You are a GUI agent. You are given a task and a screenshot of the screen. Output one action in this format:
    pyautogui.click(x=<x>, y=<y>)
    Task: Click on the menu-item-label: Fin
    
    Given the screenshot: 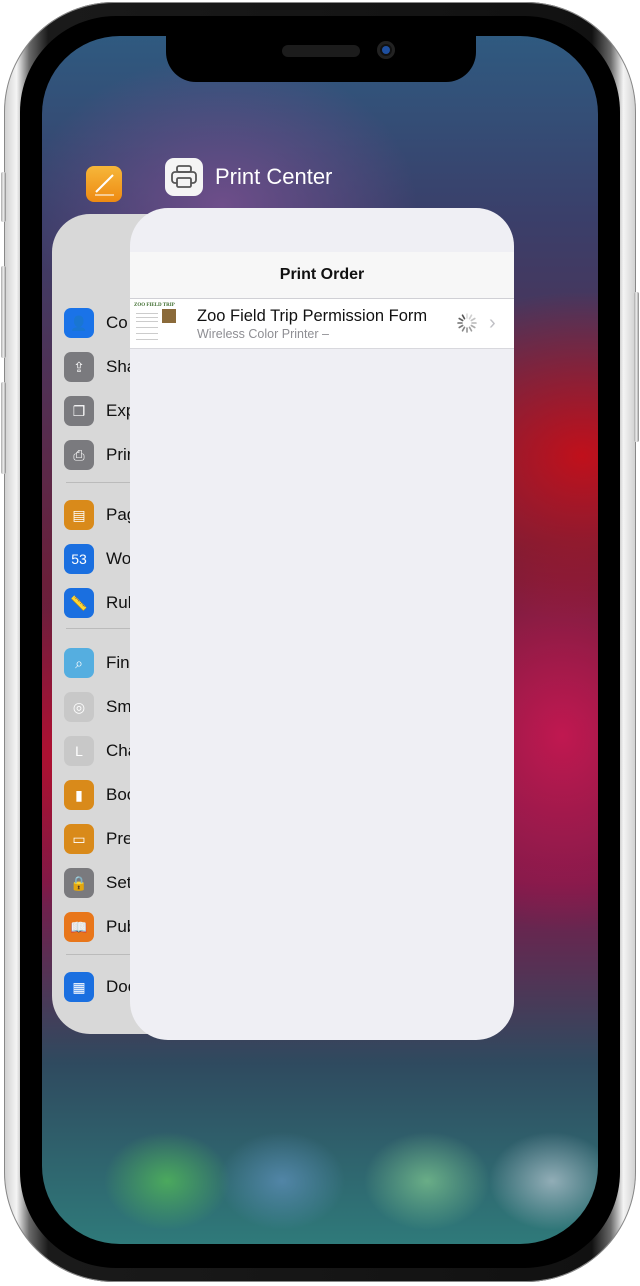 What is the action you would take?
    pyautogui.click(x=118, y=662)
    